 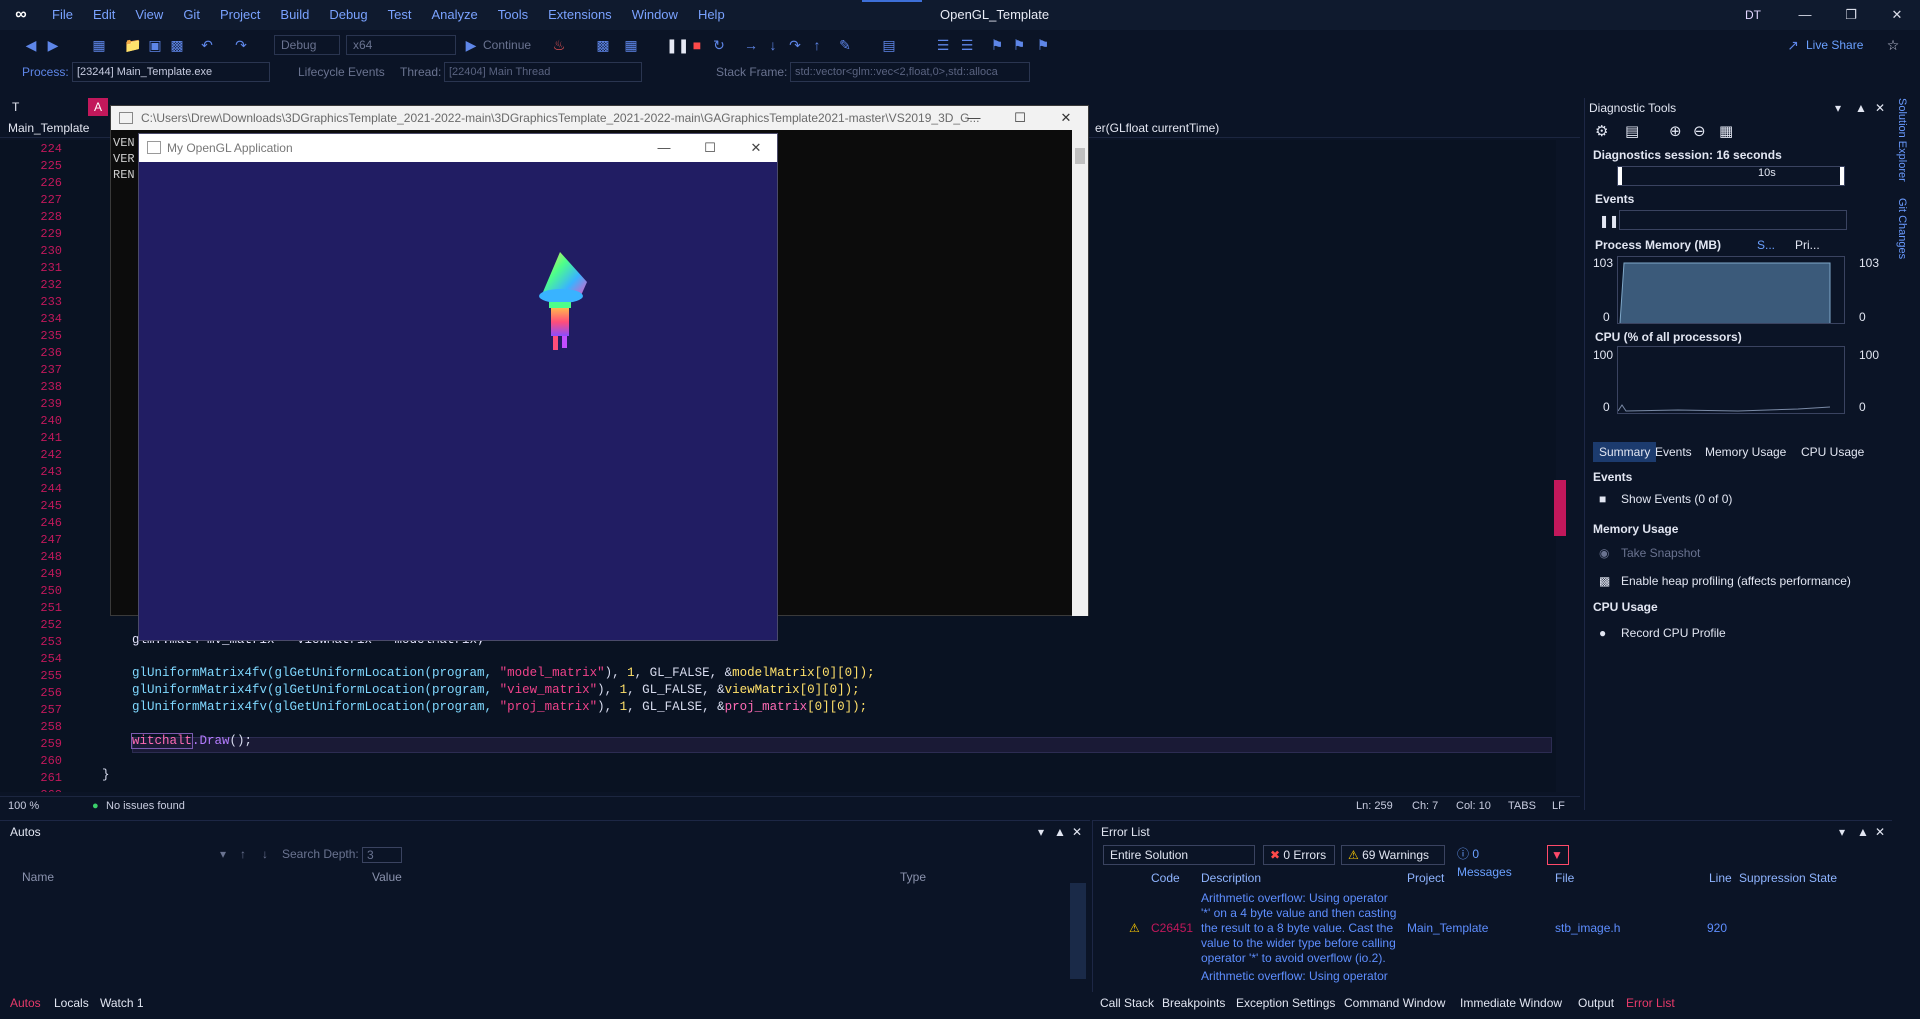 I want to click on console-close-button: ✕, so click(x=1066, y=118).